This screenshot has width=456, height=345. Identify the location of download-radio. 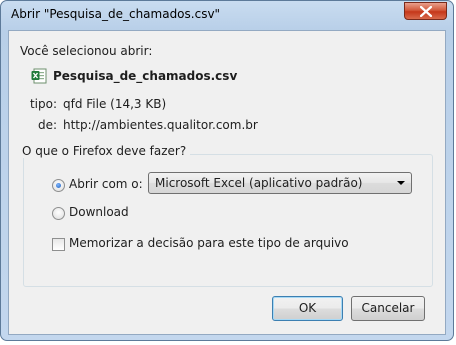
(58, 213).